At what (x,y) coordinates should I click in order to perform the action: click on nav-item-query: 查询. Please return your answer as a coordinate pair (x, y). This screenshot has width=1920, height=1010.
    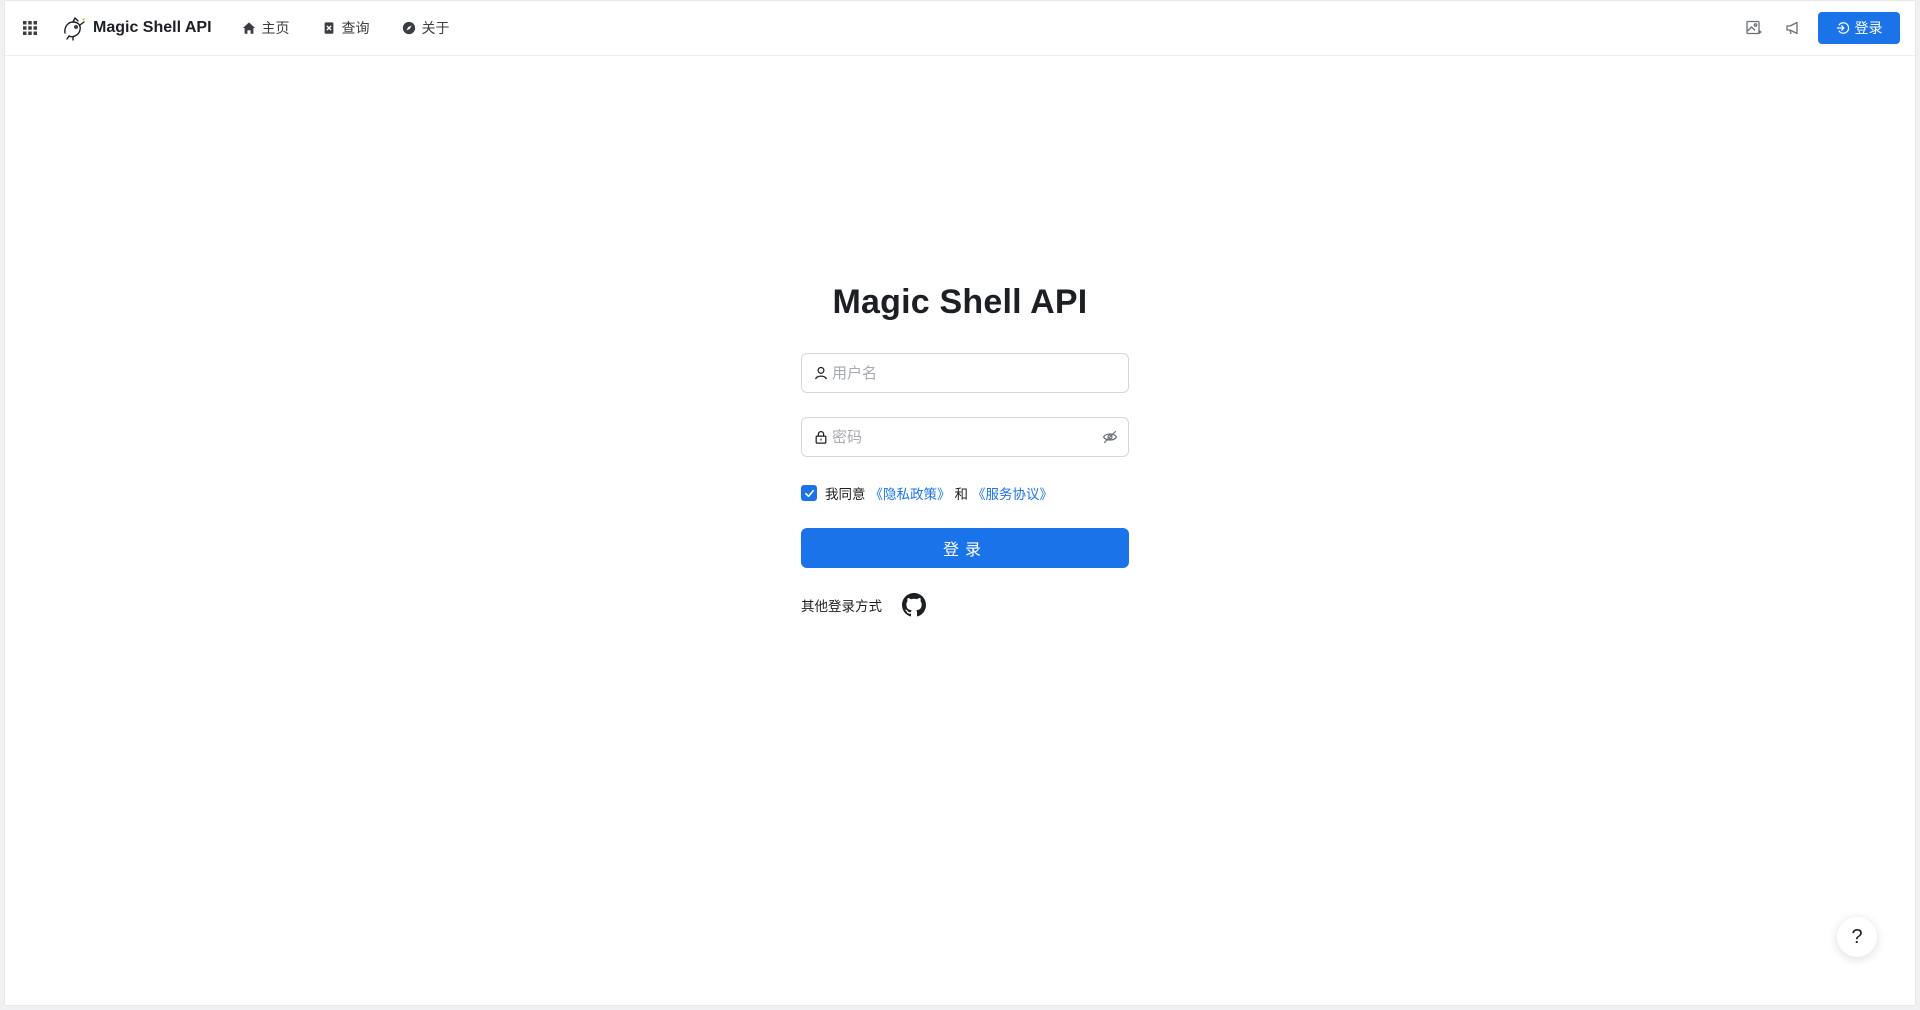
    Looking at the image, I should click on (346, 28).